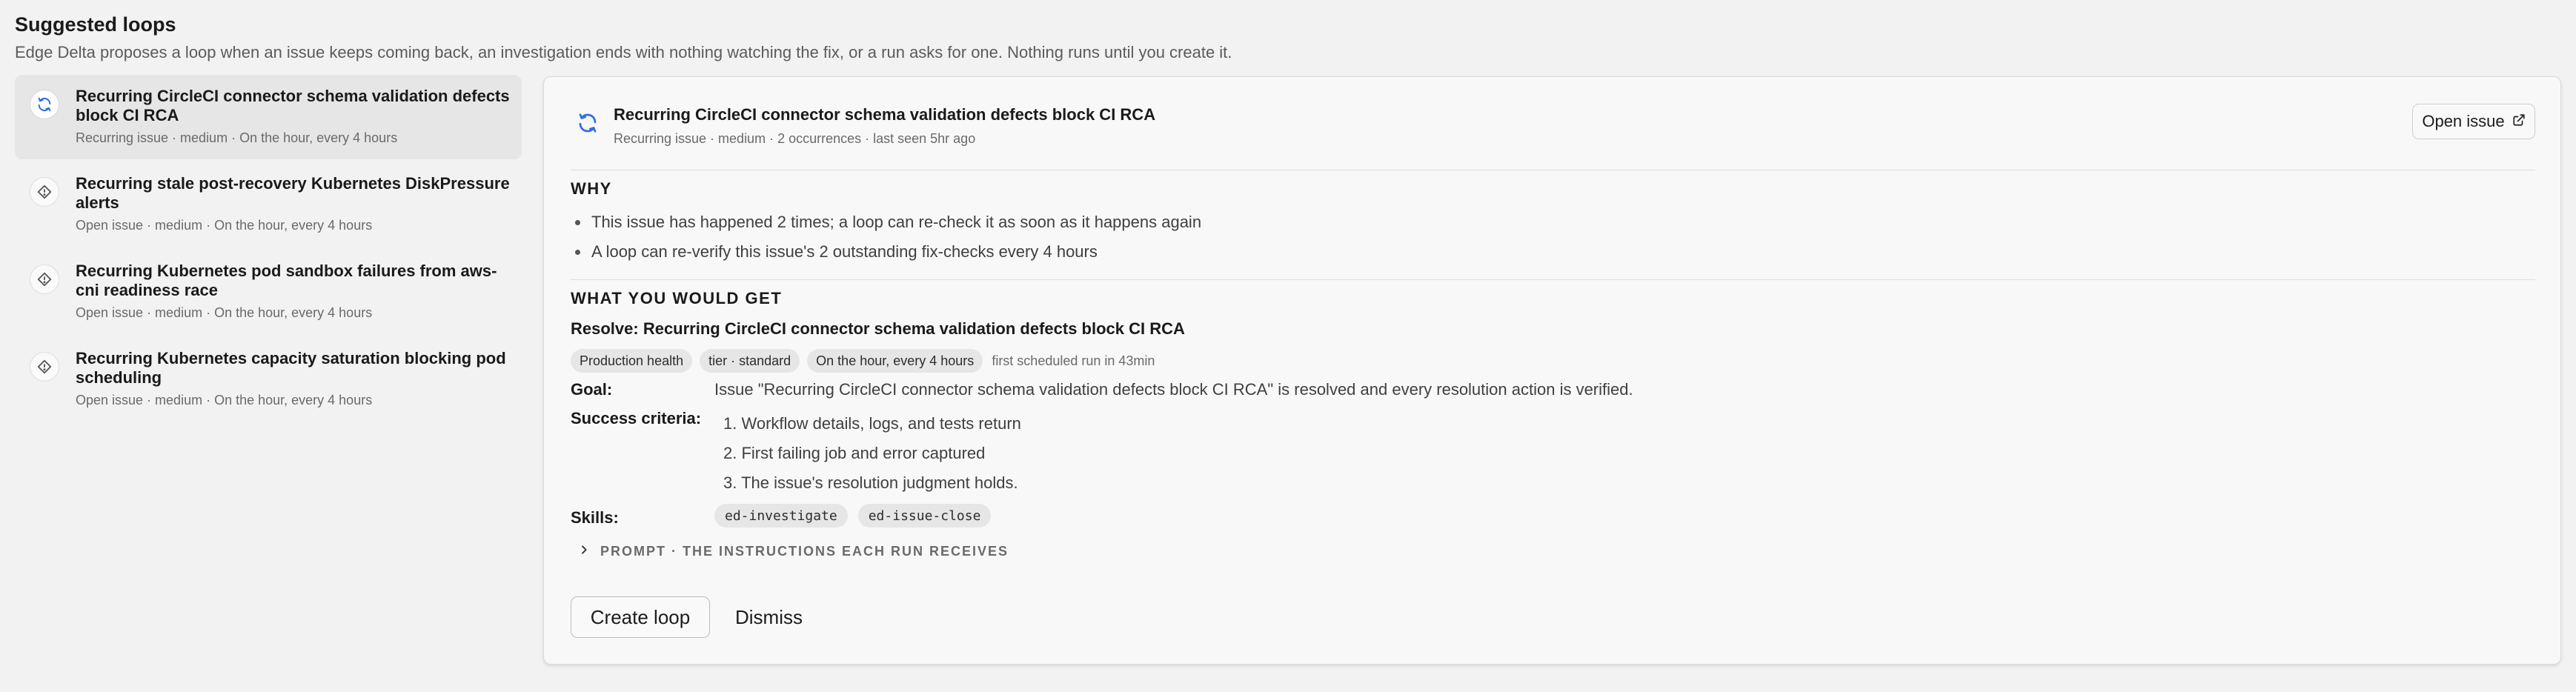 The height and width of the screenshot is (692, 2576). I want to click on skills-list: ed-investigate ed-issue-close, so click(853, 516).